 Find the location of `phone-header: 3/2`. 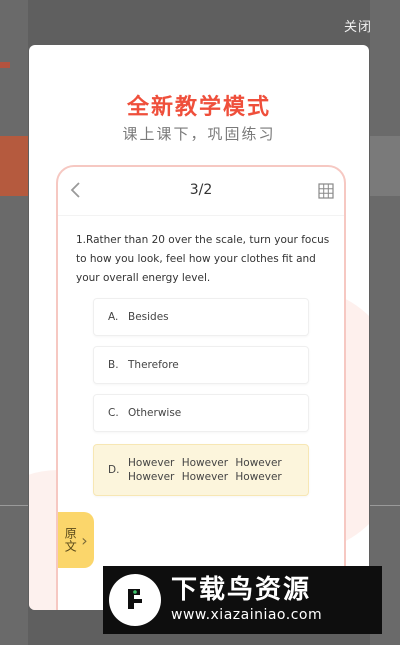

phone-header: 3/2 is located at coordinates (201, 191).